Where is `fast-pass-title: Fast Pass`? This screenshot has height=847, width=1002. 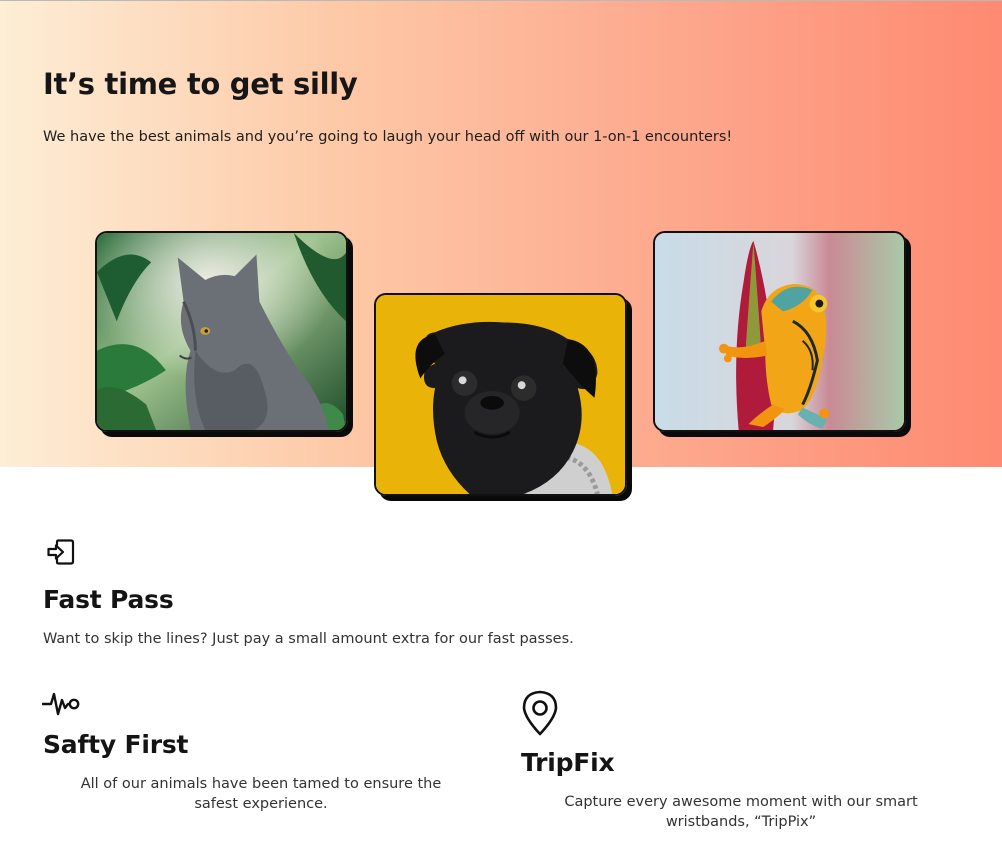 fast-pass-title: Fast Pass is located at coordinates (108, 599).